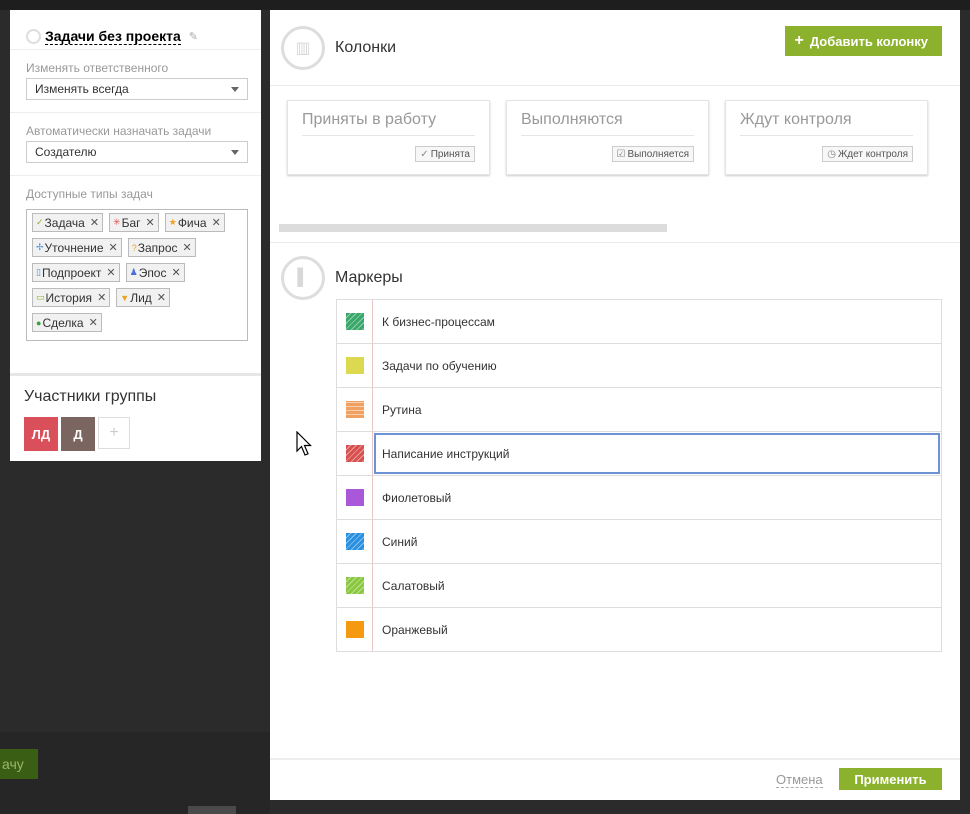 This screenshot has width=970, height=814. Describe the element at coordinates (161, 247) in the screenshot. I see `task-type-tag: ? Запрос ✕` at that location.